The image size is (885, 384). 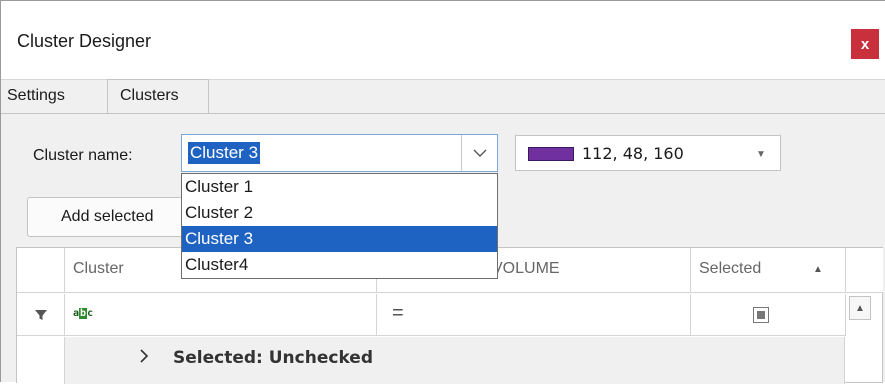 I want to click on grid-indicator-header, so click(x=41, y=270).